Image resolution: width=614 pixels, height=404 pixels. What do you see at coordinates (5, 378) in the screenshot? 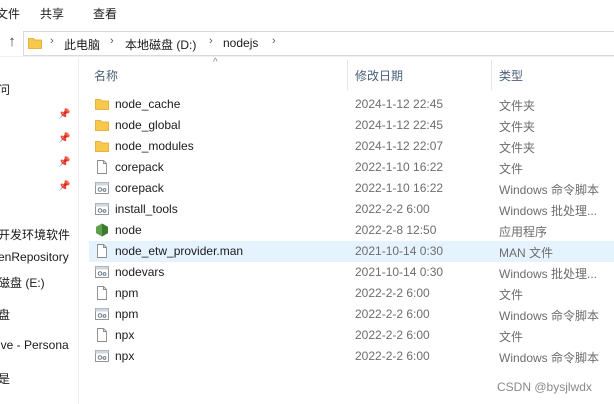
I see `nav-item: 是` at bounding box center [5, 378].